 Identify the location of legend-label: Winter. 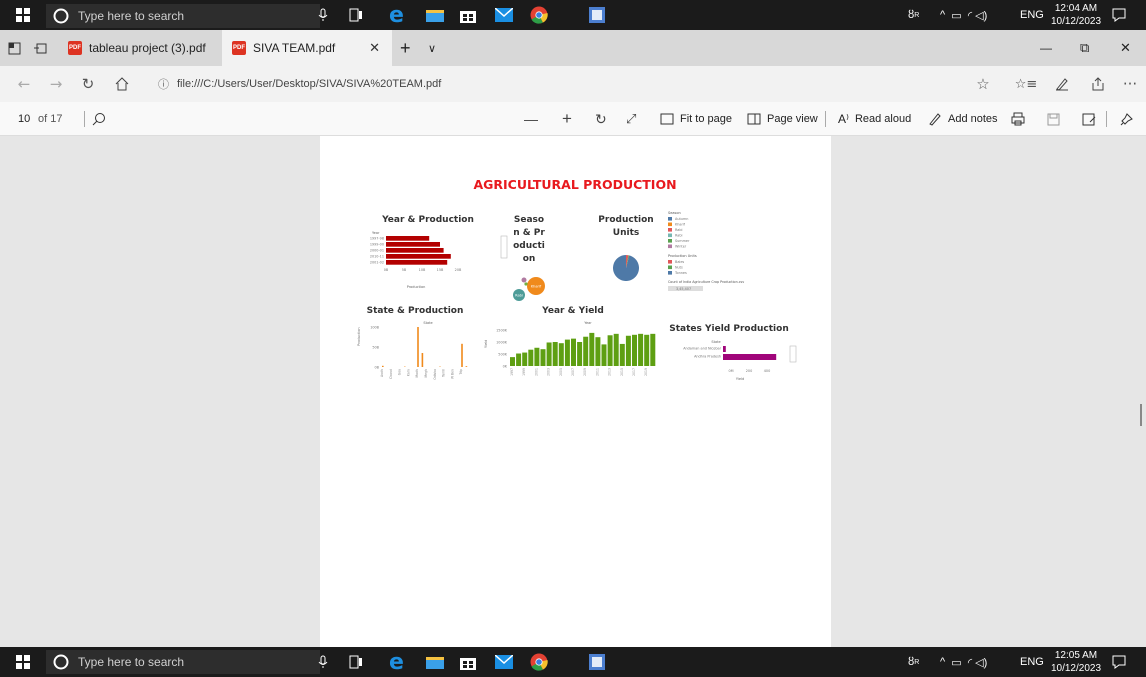
(681, 247).